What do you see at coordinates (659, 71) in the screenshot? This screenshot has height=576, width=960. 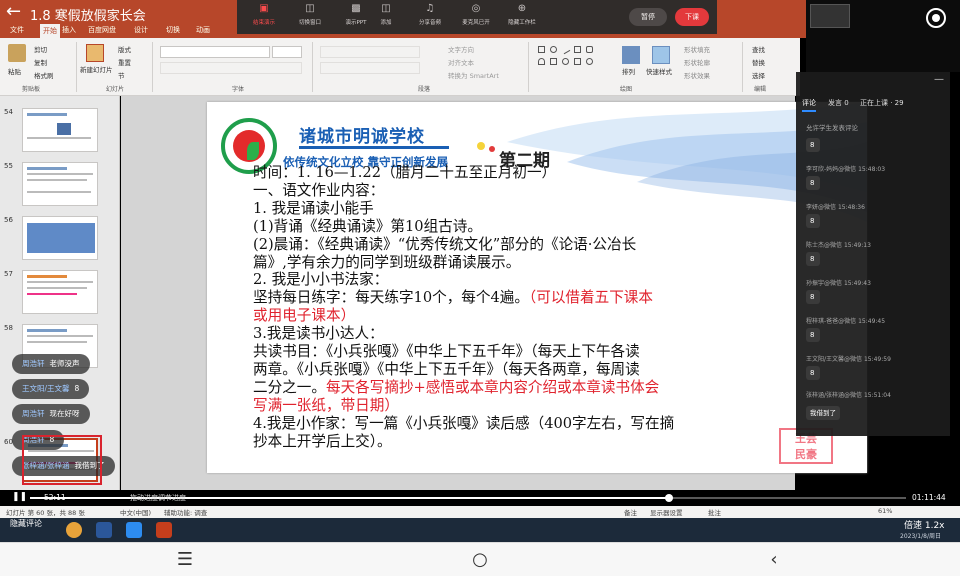 I see `quick-styles-button: 快速样式` at bounding box center [659, 71].